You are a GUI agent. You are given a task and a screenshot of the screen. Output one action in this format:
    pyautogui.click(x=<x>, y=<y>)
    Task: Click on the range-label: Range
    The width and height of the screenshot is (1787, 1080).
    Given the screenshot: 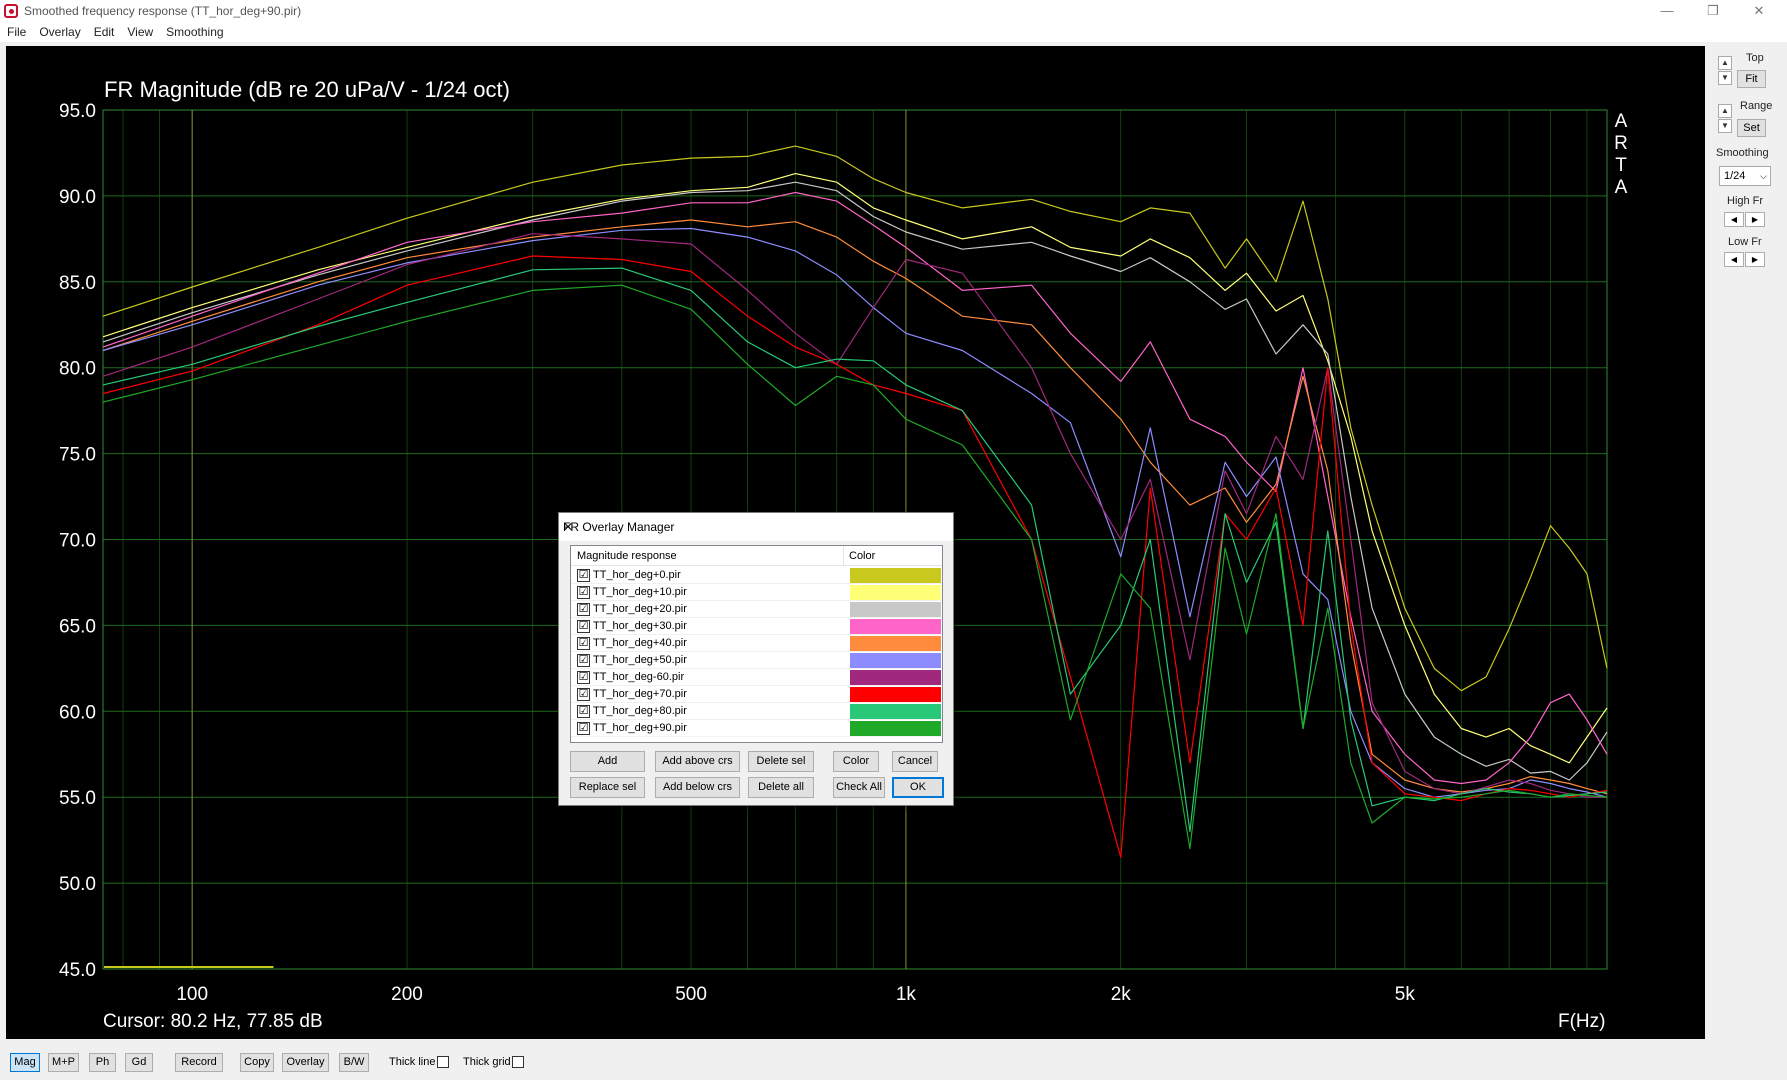 What is the action you would take?
    pyautogui.click(x=1756, y=106)
    